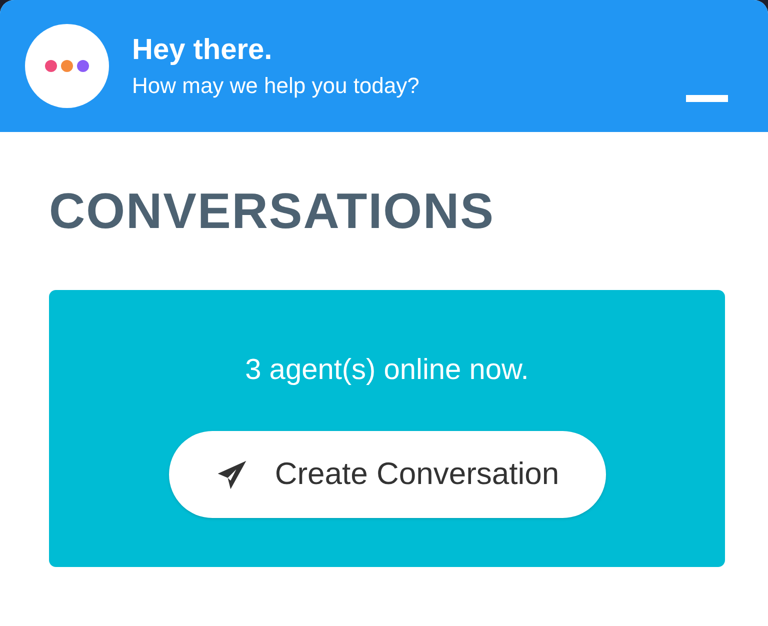  Describe the element at coordinates (387, 474) in the screenshot. I see `create-conversation-button: Create Conversation` at that location.